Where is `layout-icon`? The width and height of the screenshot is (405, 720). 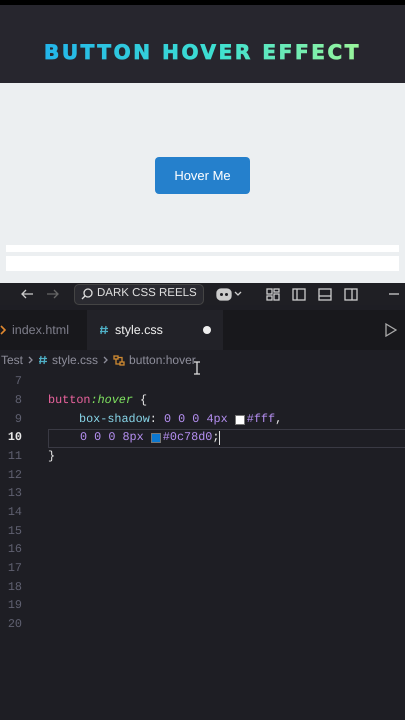 layout-icon is located at coordinates (273, 294).